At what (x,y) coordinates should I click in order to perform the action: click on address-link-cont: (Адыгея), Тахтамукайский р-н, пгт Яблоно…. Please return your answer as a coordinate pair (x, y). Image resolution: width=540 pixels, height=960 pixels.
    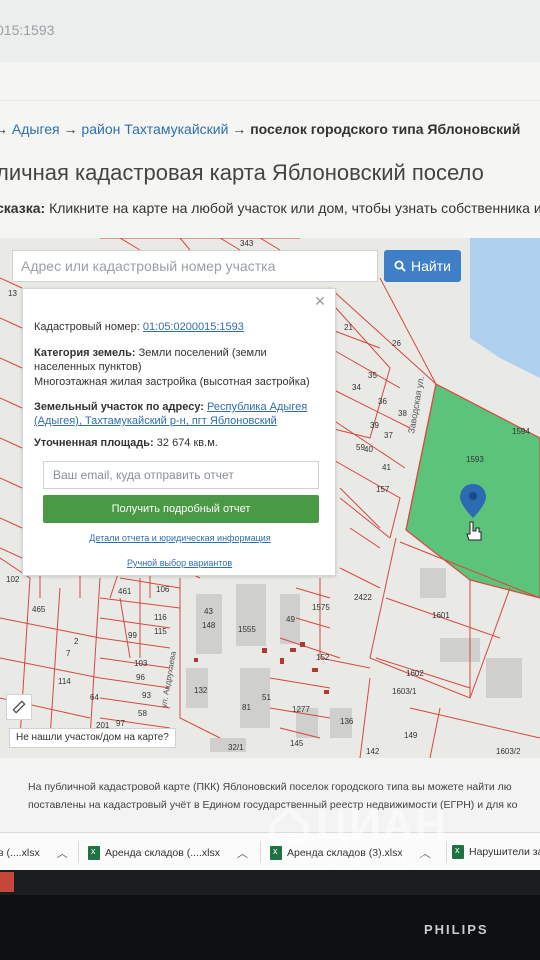
    Looking at the image, I should click on (155, 421).